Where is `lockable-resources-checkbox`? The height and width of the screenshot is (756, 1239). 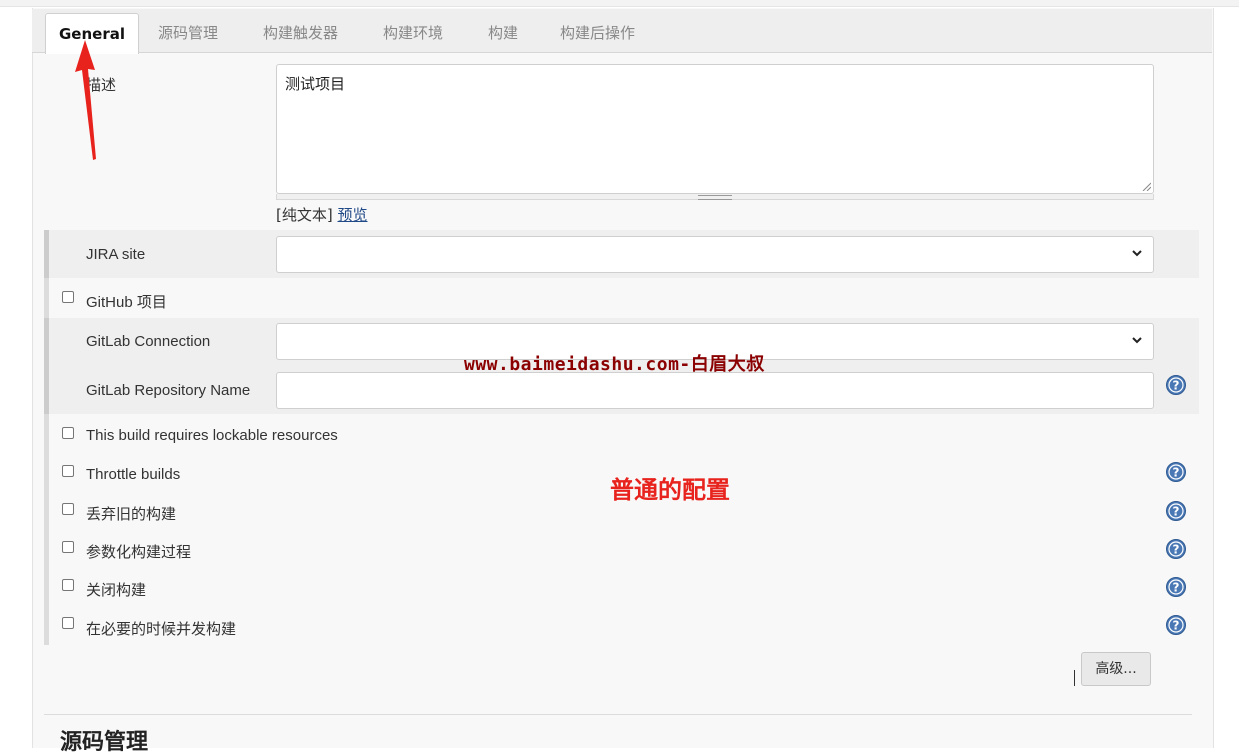 lockable-resources-checkbox is located at coordinates (68, 433).